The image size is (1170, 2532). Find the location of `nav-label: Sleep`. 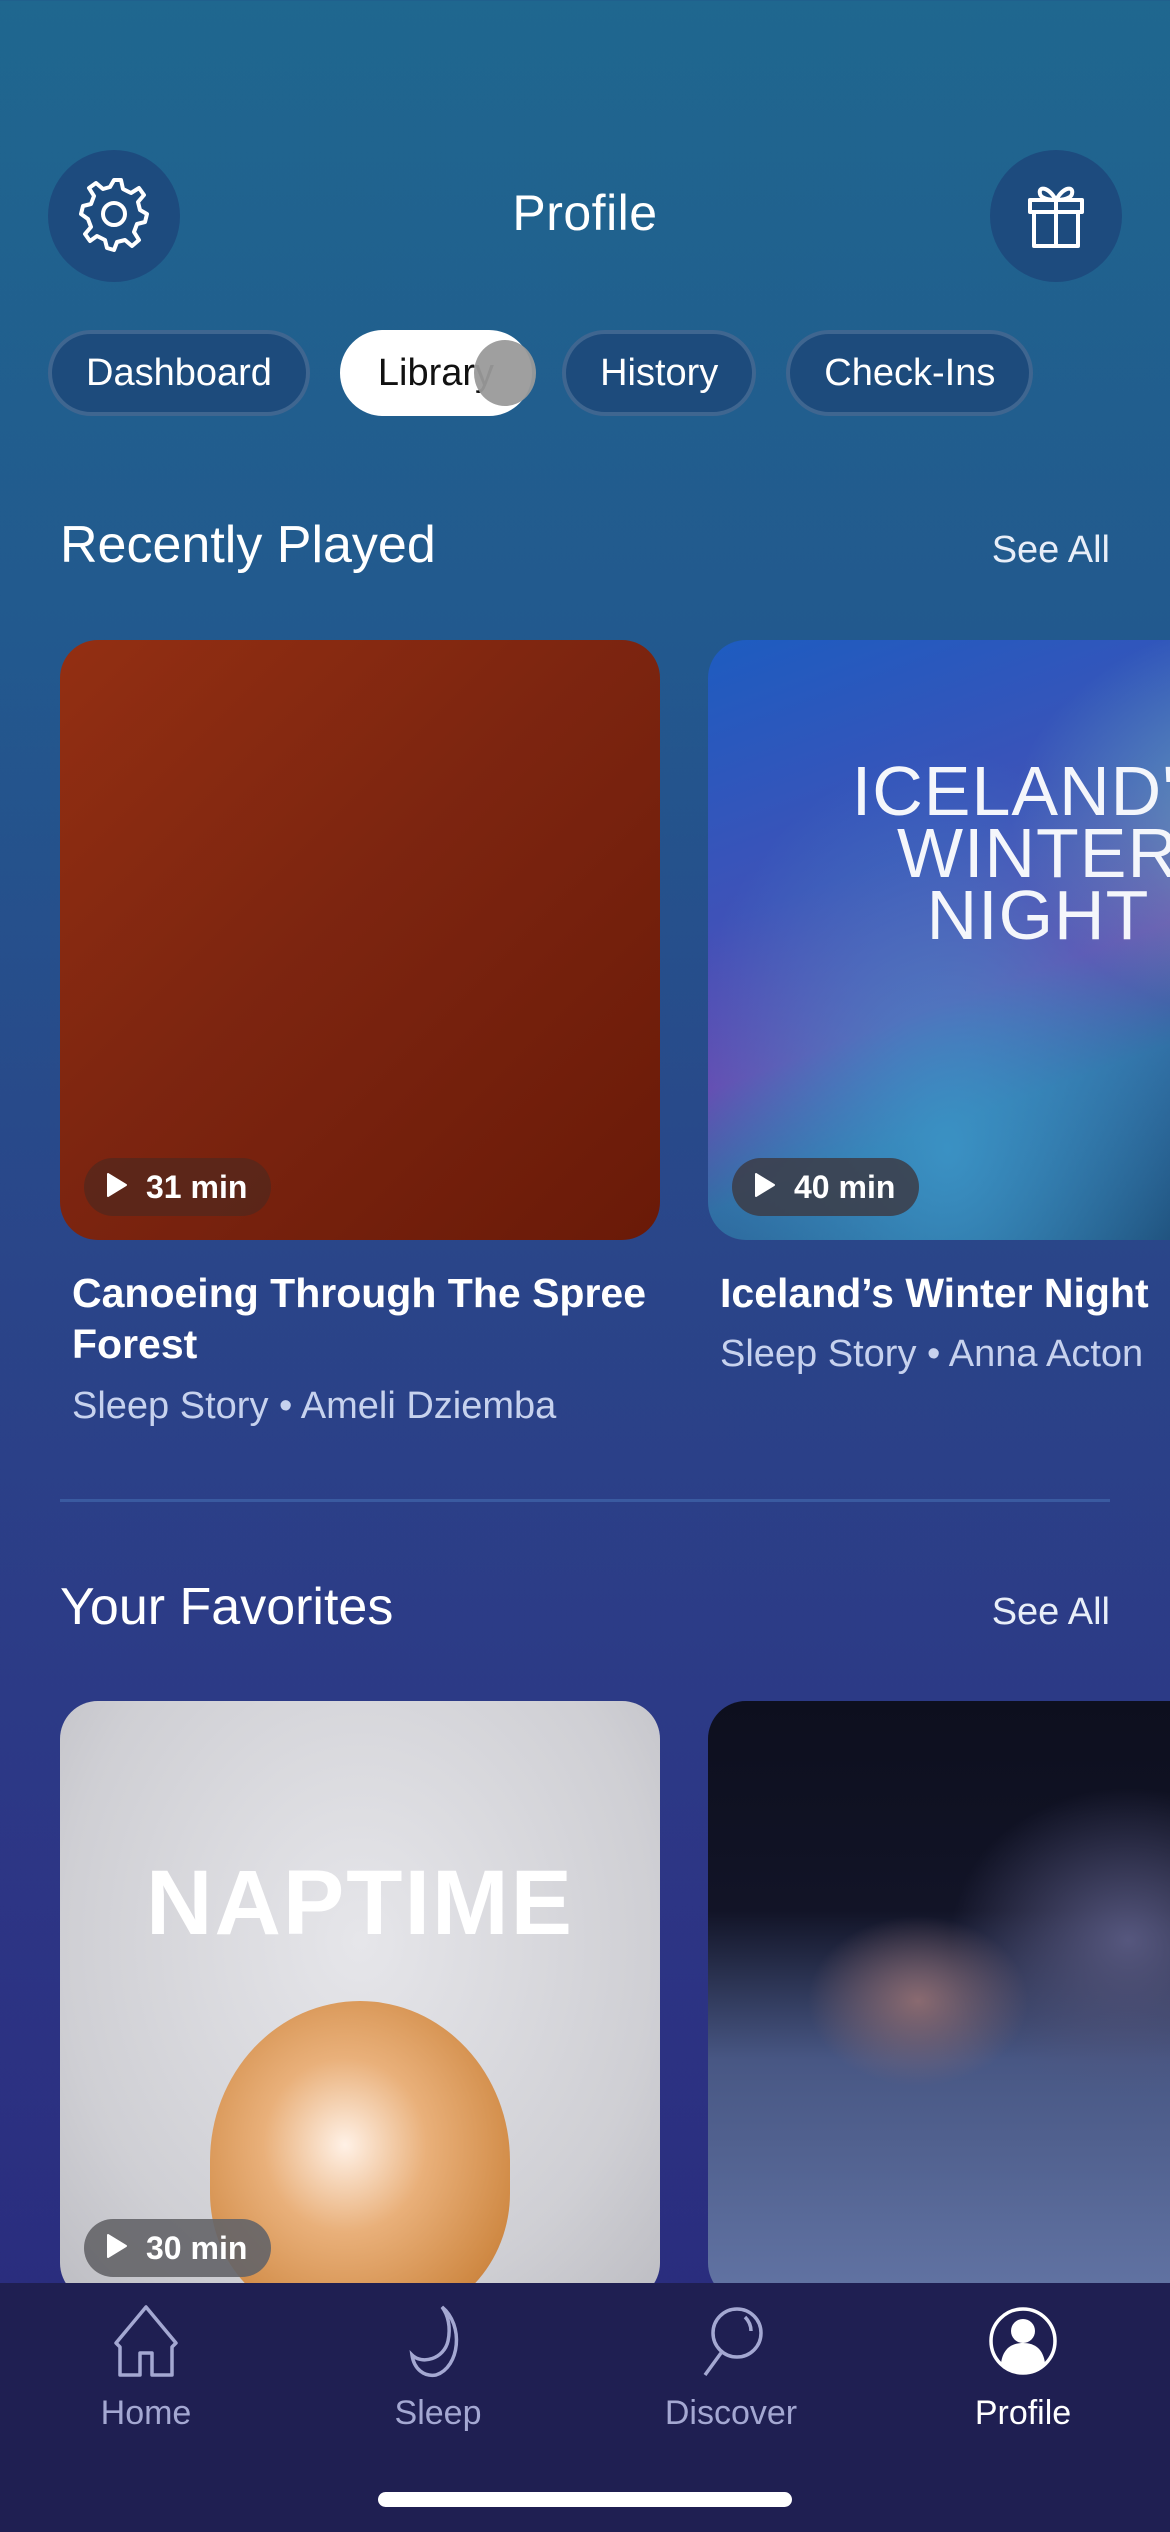

nav-label: Sleep is located at coordinates (438, 2413).